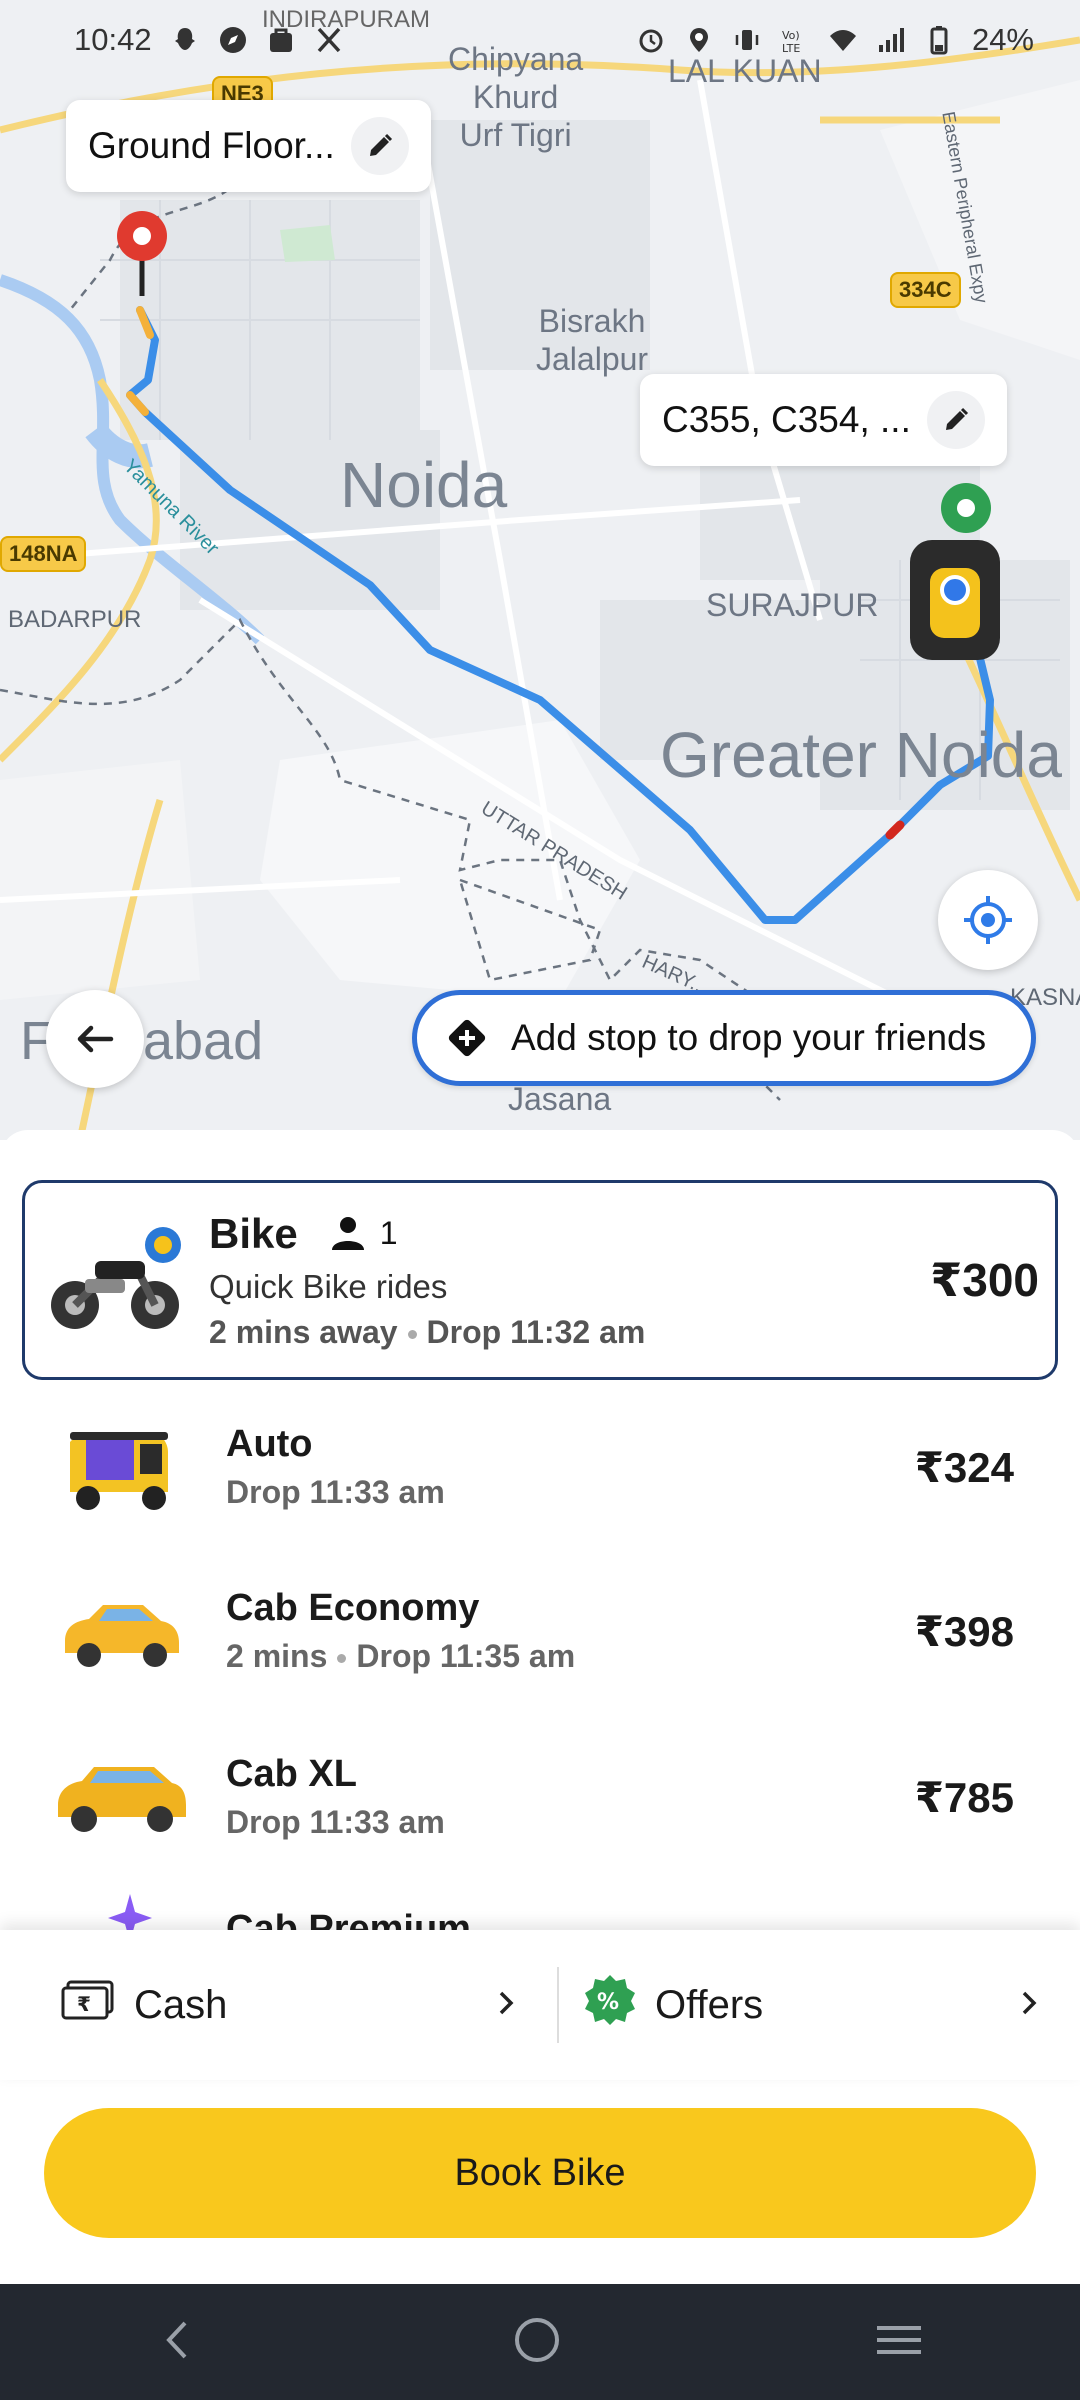 This screenshot has width=1080, height=2400. Describe the element at coordinates (100, 1631) in the screenshot. I see `cab-economy-icon` at that location.